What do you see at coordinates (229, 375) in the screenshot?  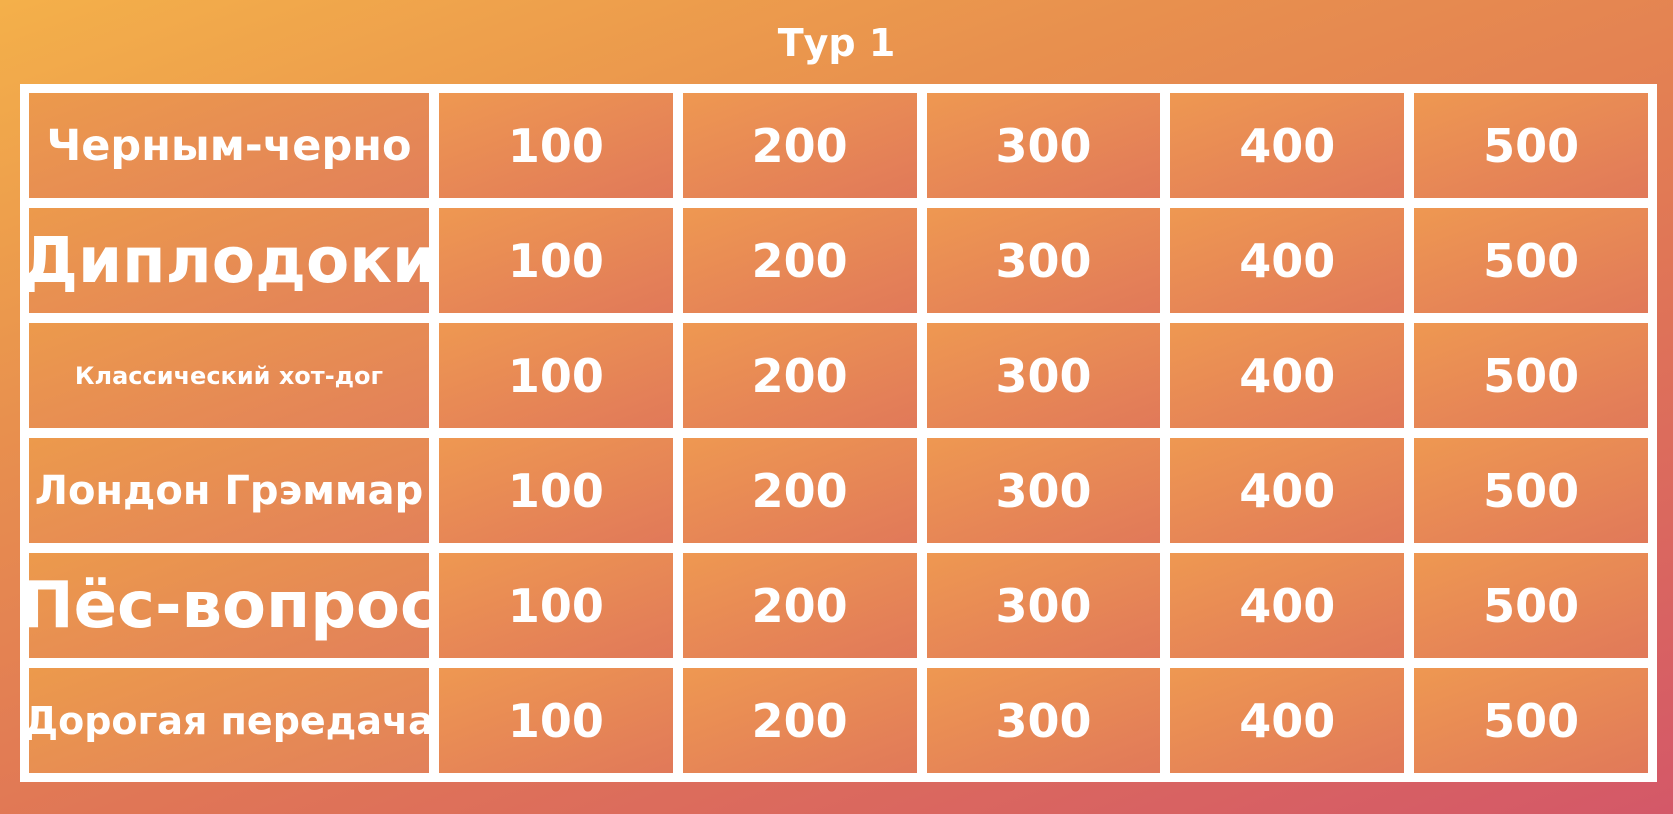 I see `category-label: Классический хот-дог` at bounding box center [229, 375].